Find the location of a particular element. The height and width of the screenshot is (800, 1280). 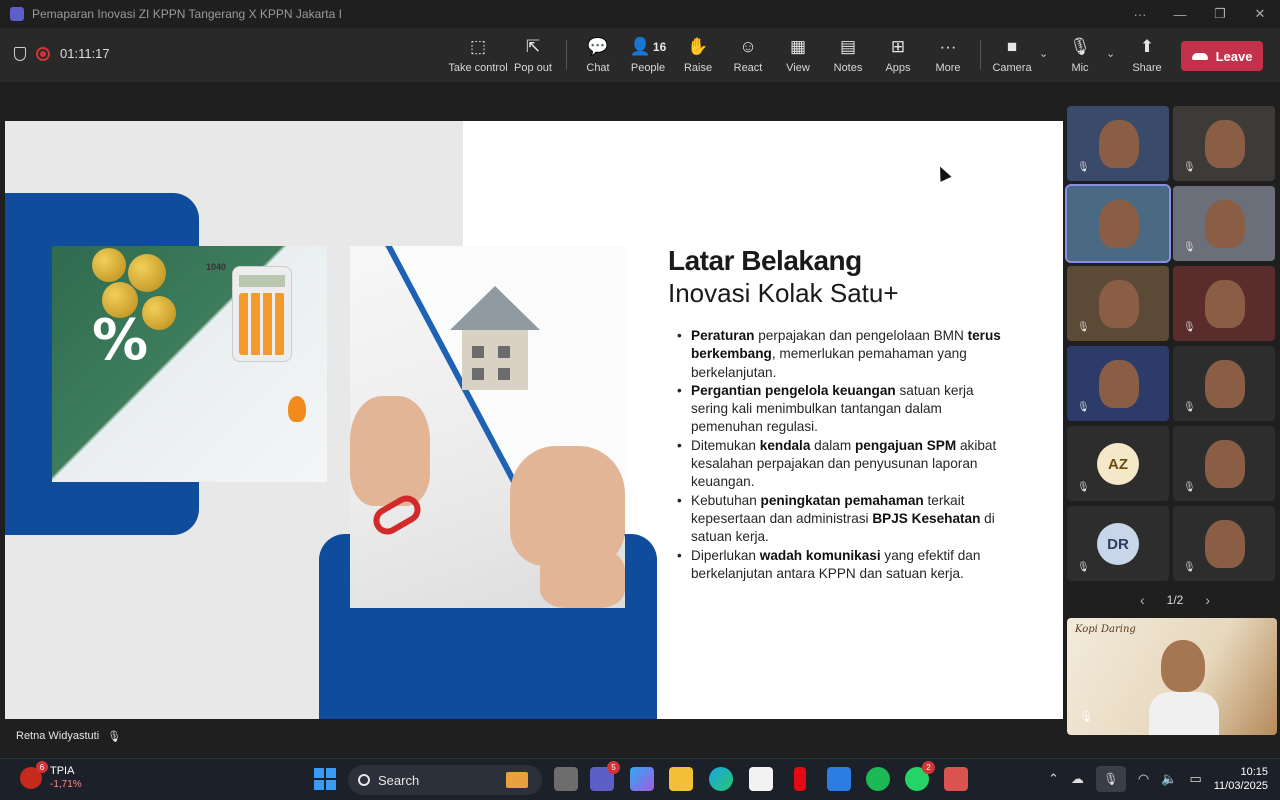

share-icon: ⬆ is located at coordinates (1147, 46).